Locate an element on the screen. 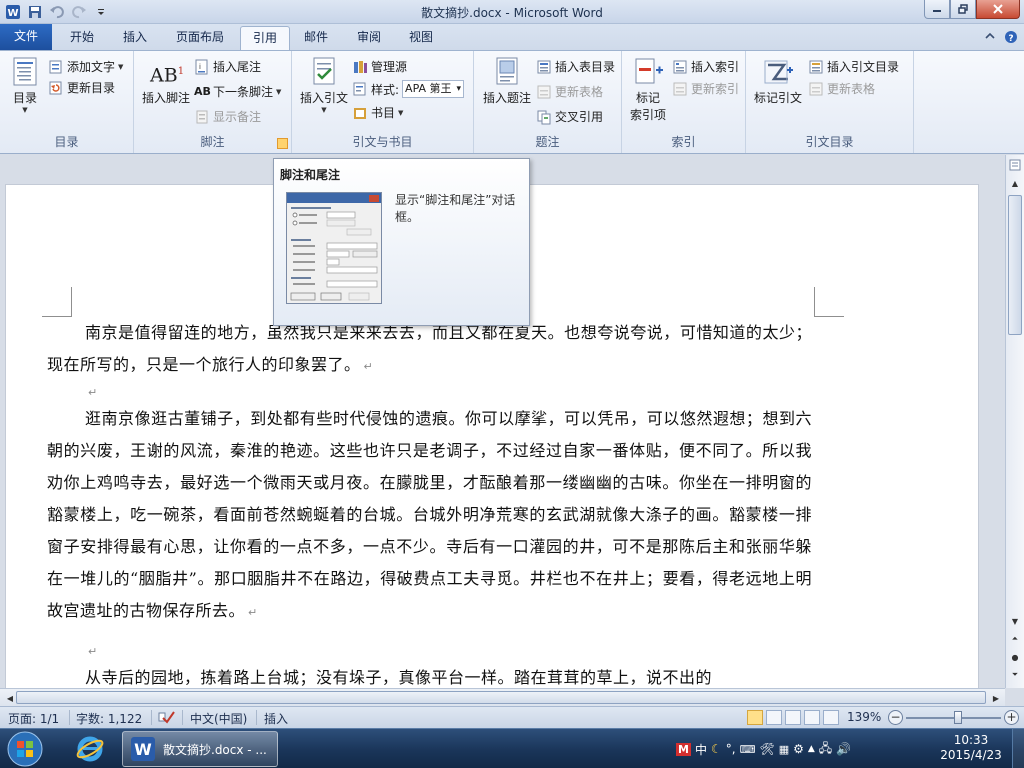  next-page-icon: ⏷ is located at coordinates (1015, 675).